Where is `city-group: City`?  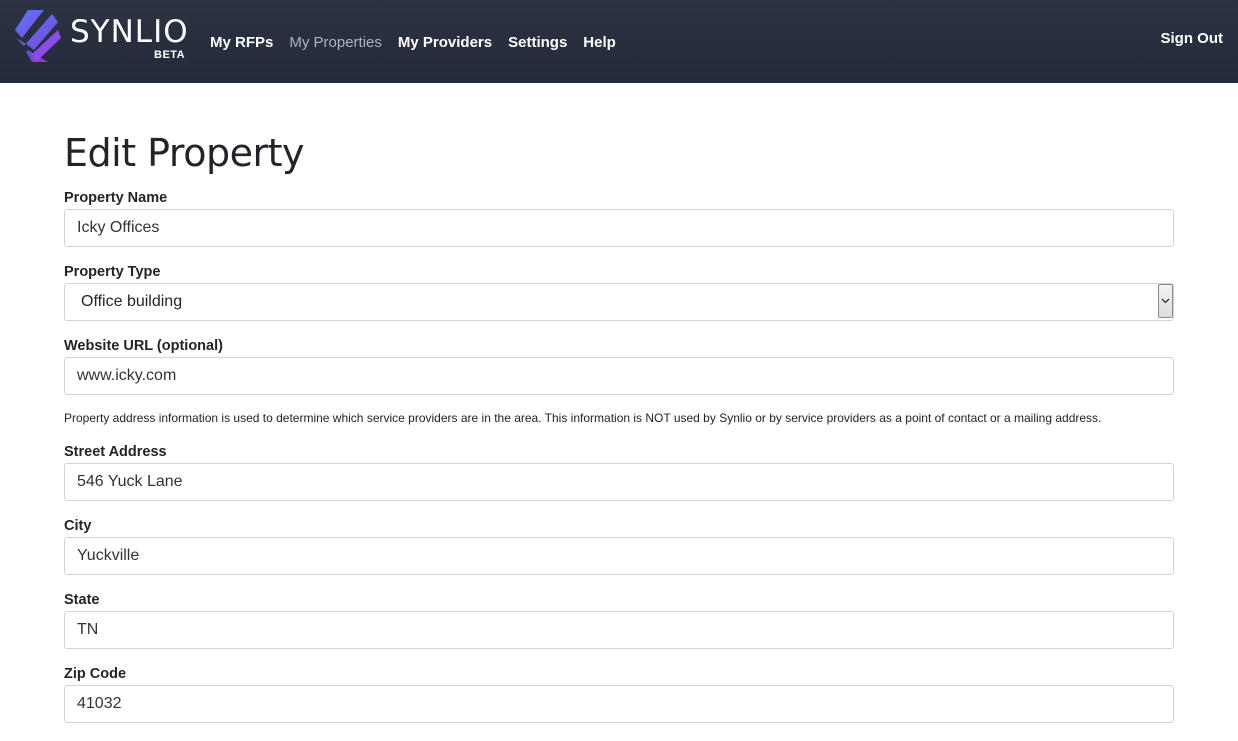 city-group: City is located at coordinates (619, 546).